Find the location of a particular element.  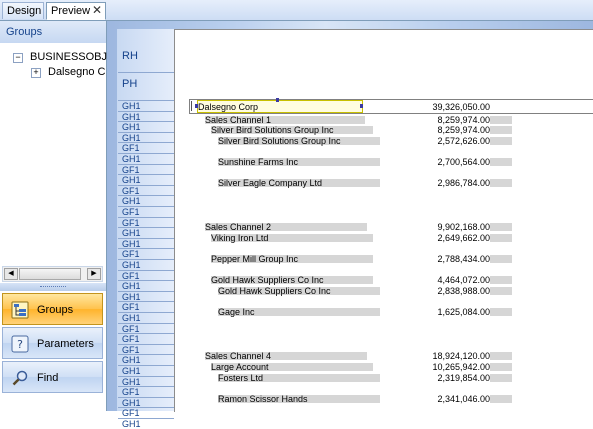

report-row-value: 2,838,988.00 is located at coordinates (463, 291).